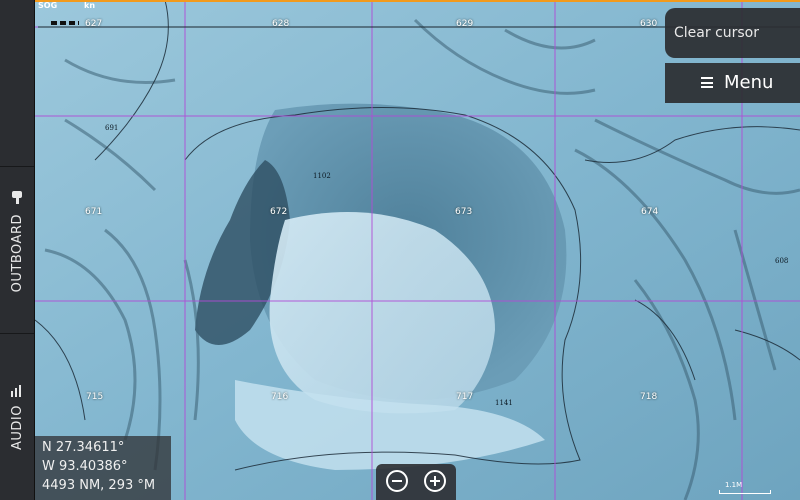 Image resolution: width=800 pixels, height=500 pixels. I want to click on audio-levels-icon, so click(16, 391).